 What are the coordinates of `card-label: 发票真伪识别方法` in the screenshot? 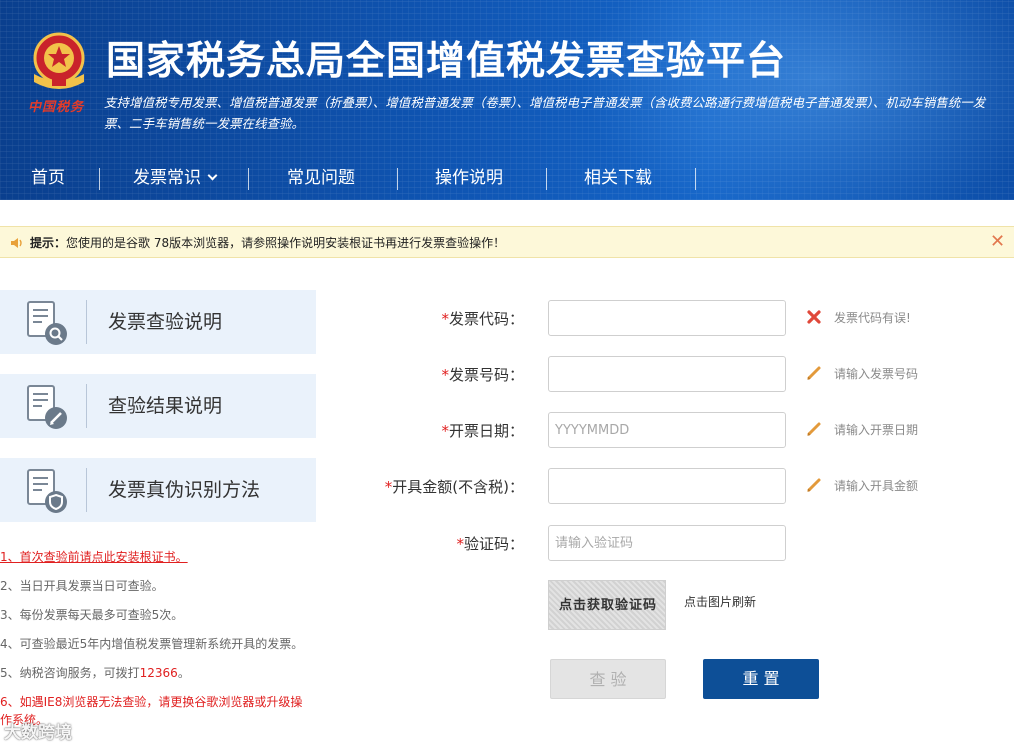 It's located at (184, 490).